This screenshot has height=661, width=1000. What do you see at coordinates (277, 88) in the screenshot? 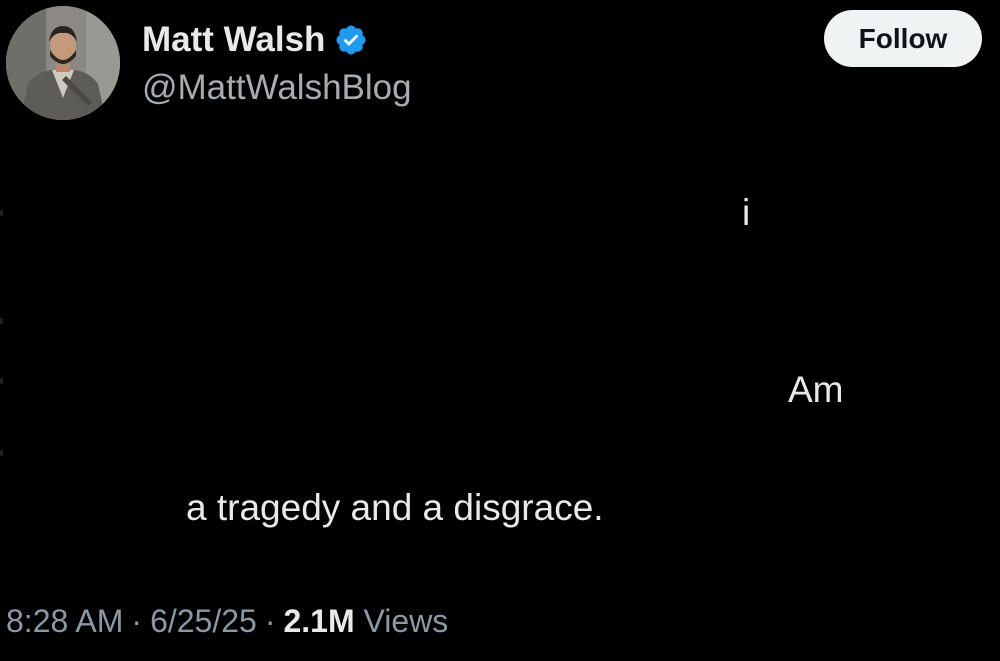
I see `author-handle: @MattWalshBlog` at bounding box center [277, 88].